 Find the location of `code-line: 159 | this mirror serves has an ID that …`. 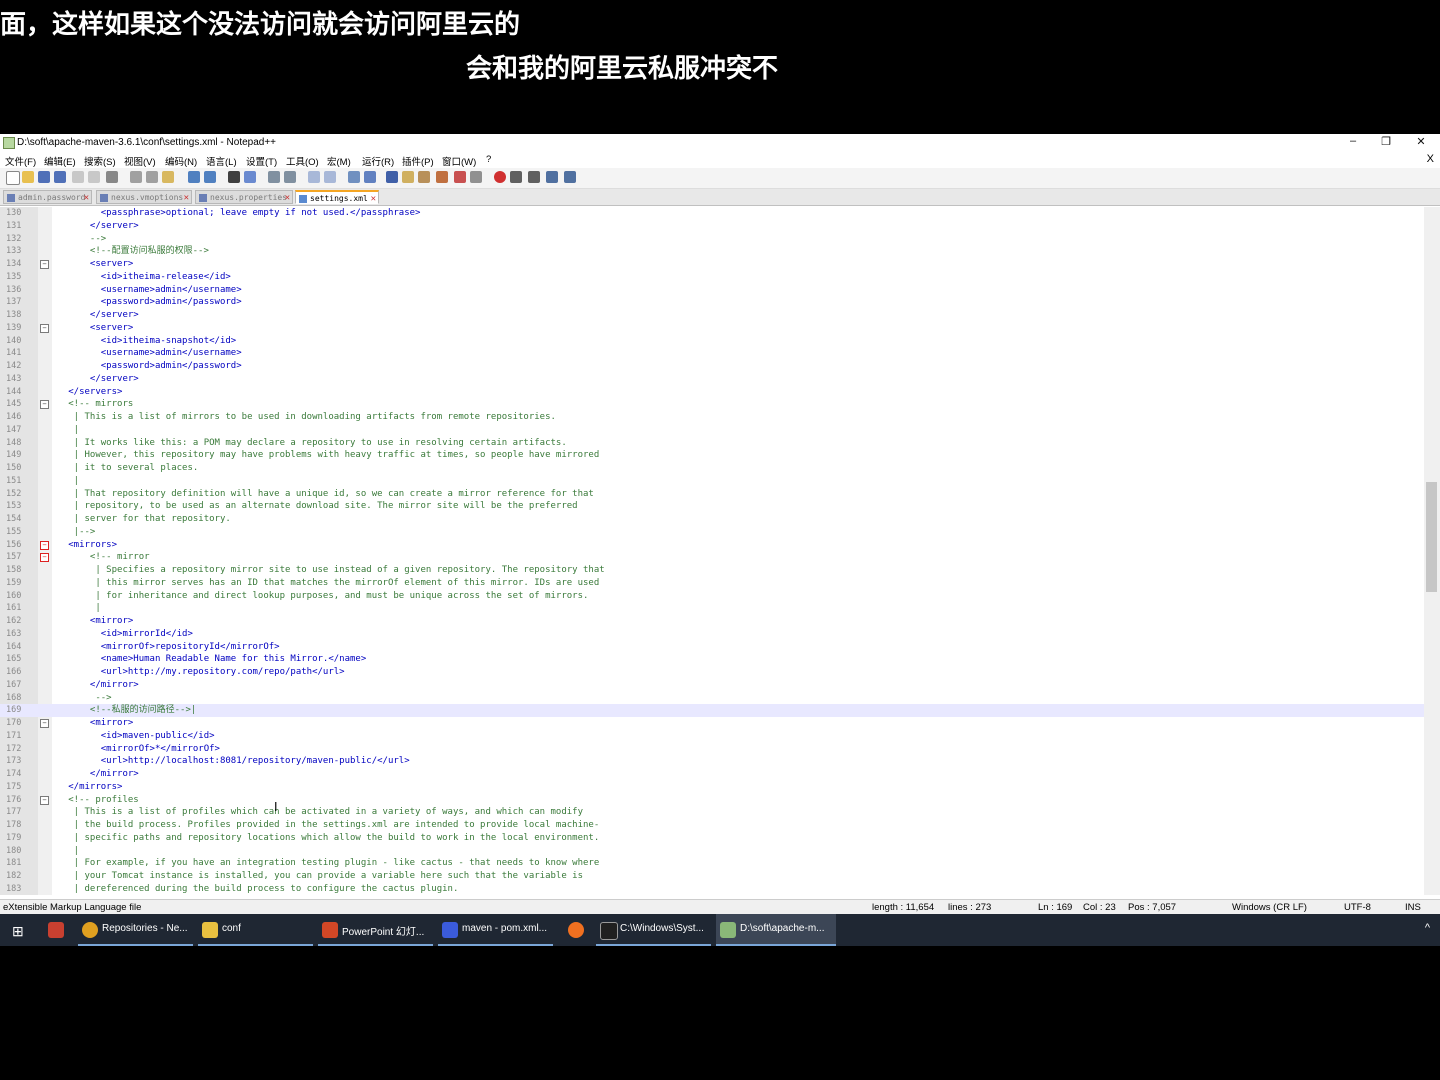

code-line: 159 | this mirror serves has an ID that … is located at coordinates (712, 583).